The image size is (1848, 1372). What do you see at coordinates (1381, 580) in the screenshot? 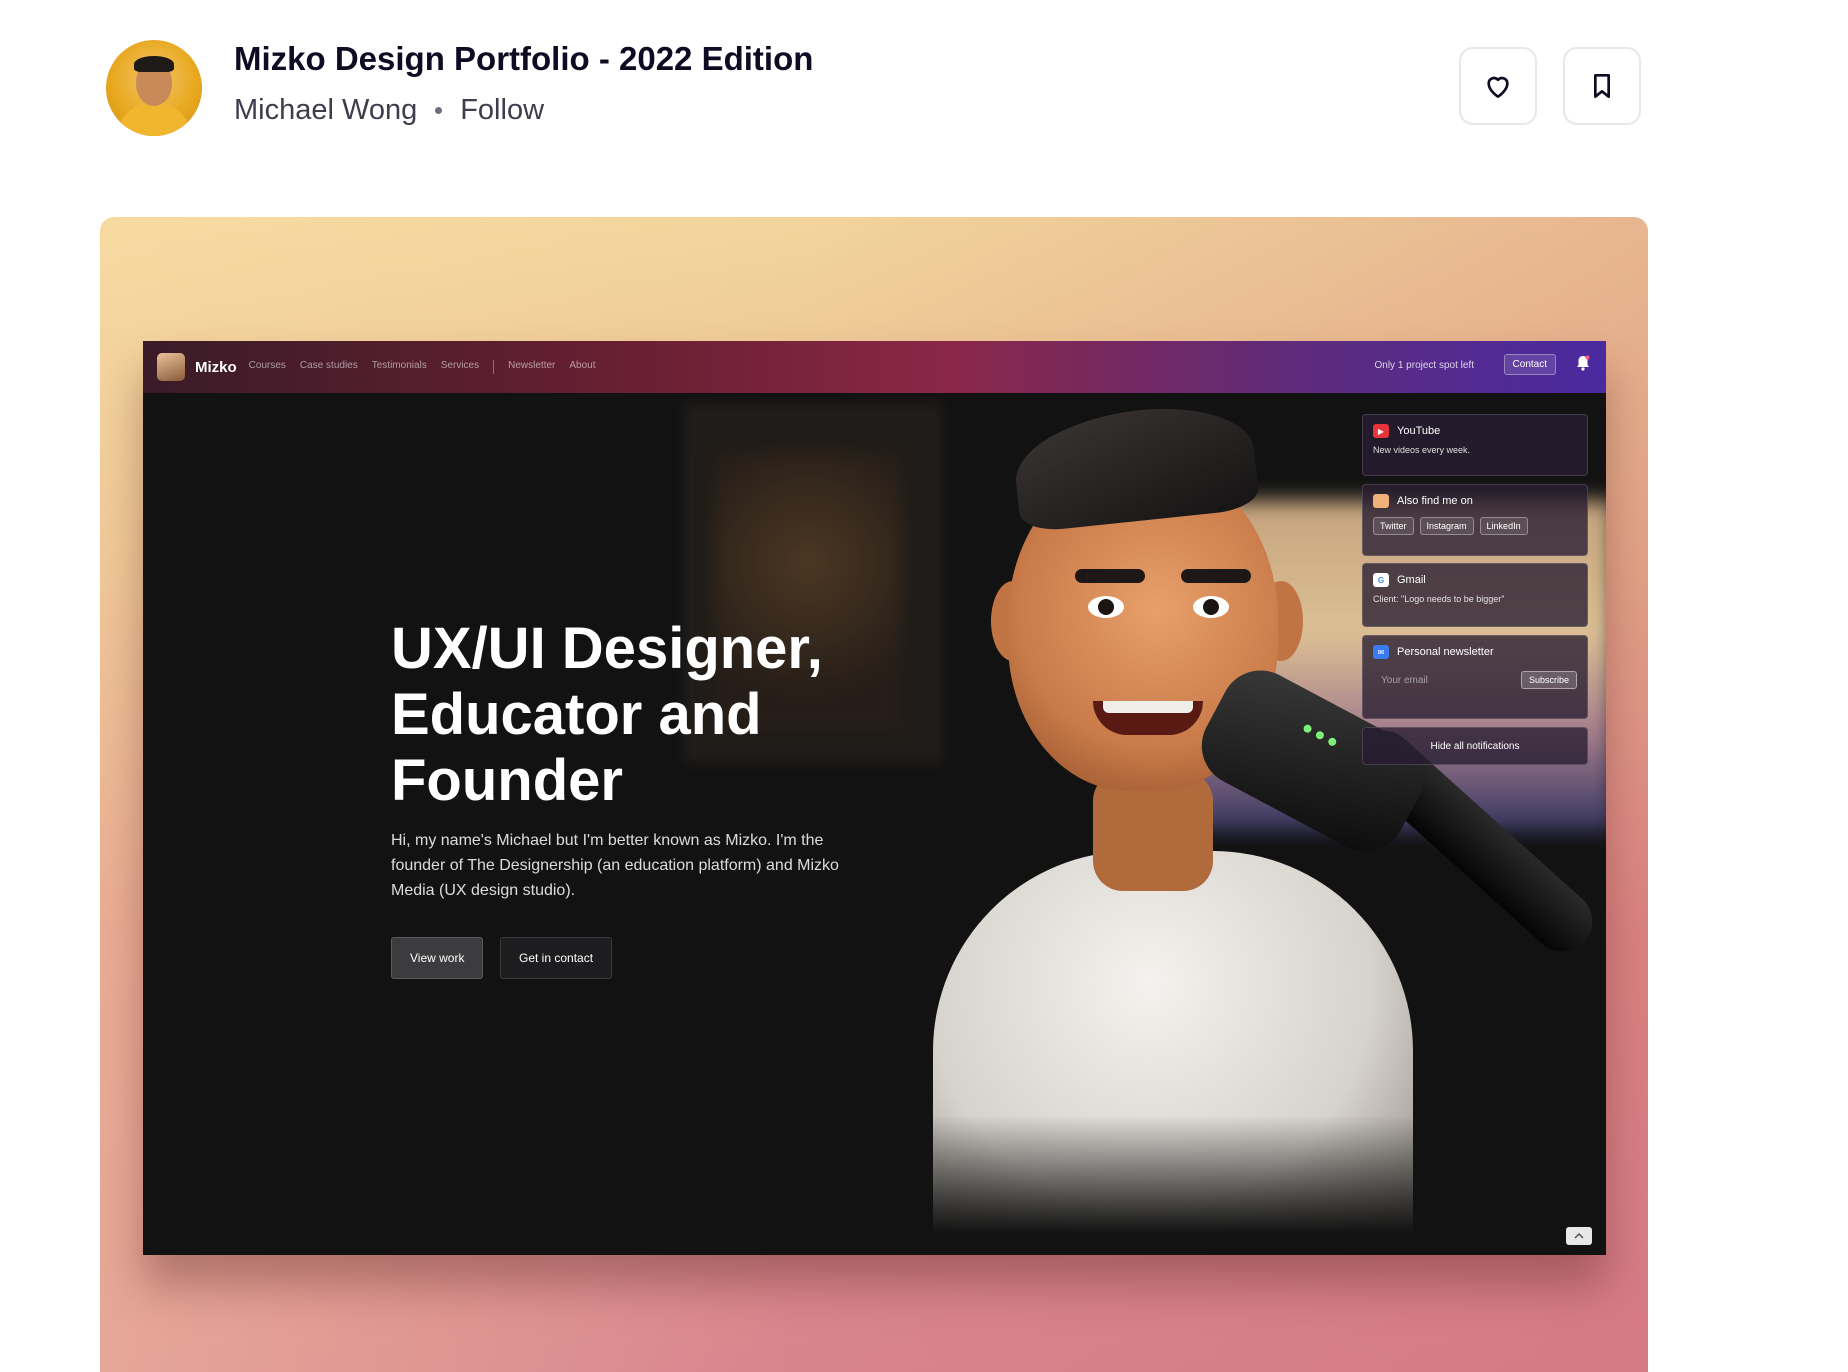
I see `google-icon: G` at bounding box center [1381, 580].